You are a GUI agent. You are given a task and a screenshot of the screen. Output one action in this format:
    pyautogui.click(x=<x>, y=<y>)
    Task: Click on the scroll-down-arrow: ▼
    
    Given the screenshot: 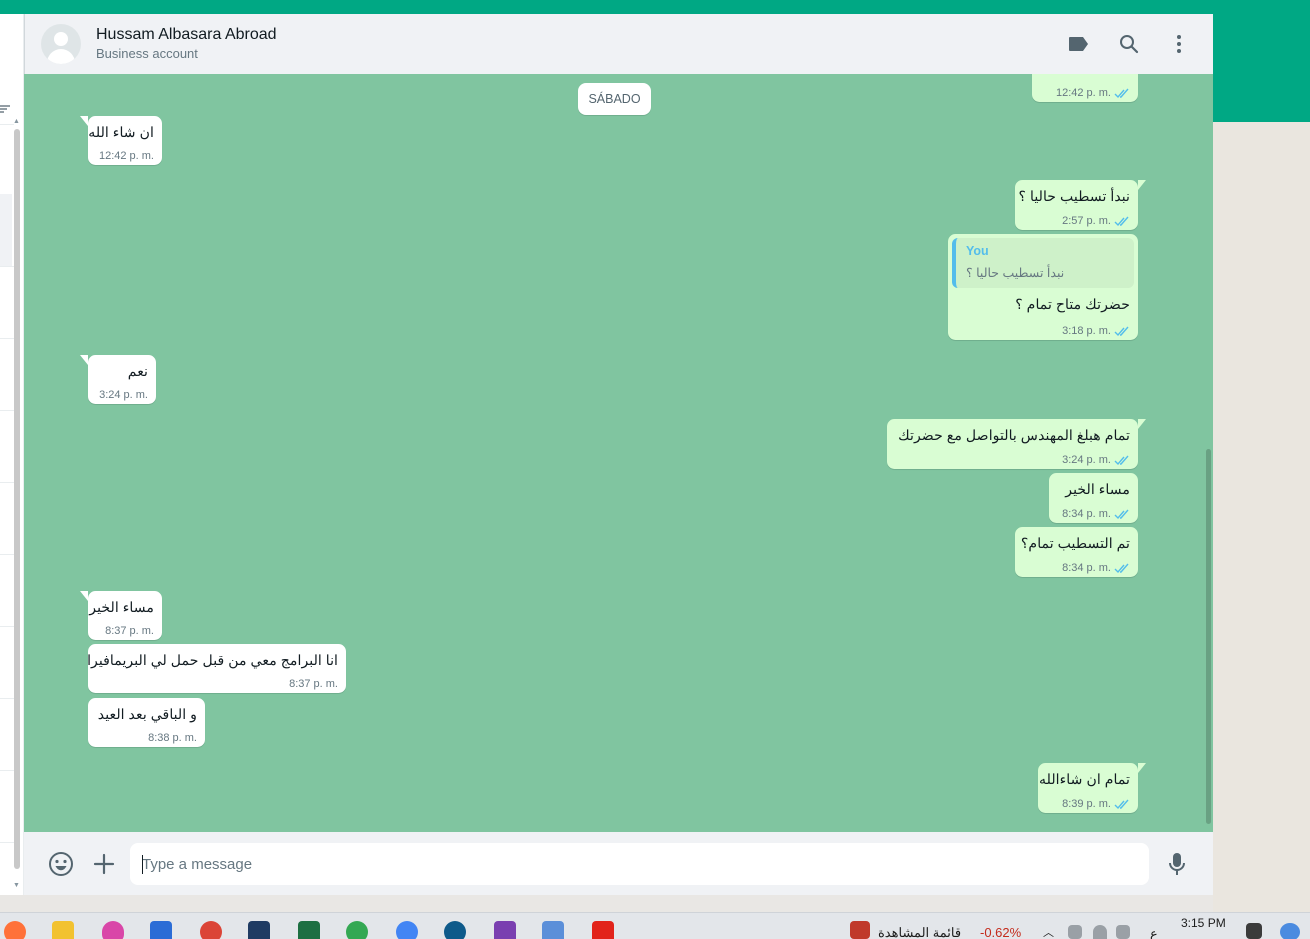 What is the action you would take?
    pyautogui.click(x=16, y=885)
    